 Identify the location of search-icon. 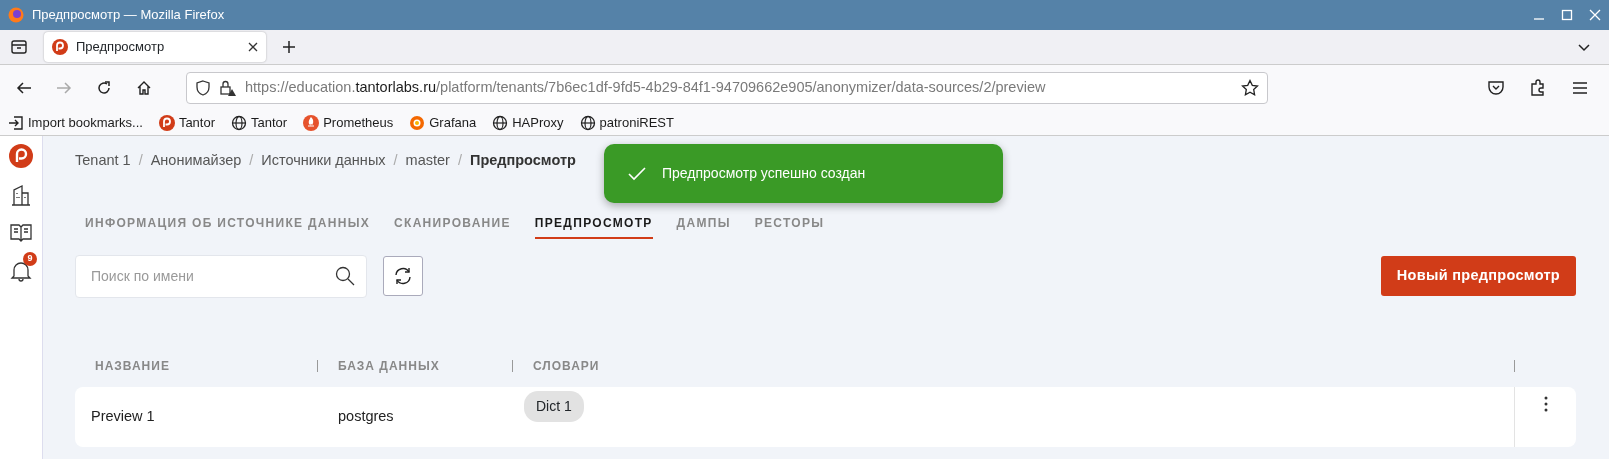
(345, 275).